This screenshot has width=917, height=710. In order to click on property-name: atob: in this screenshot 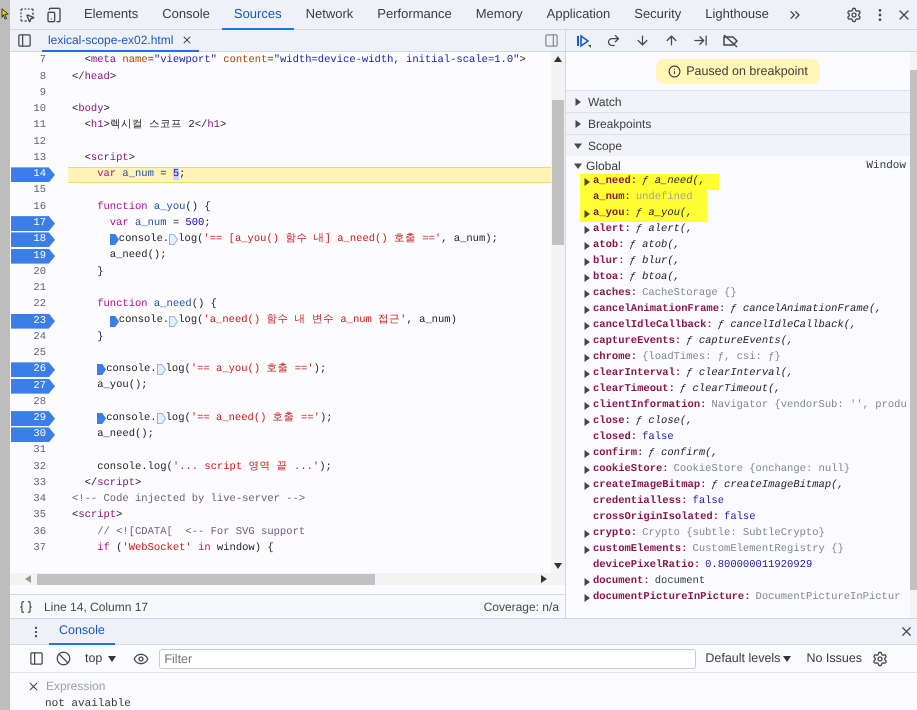, I will do `click(609, 246)`.